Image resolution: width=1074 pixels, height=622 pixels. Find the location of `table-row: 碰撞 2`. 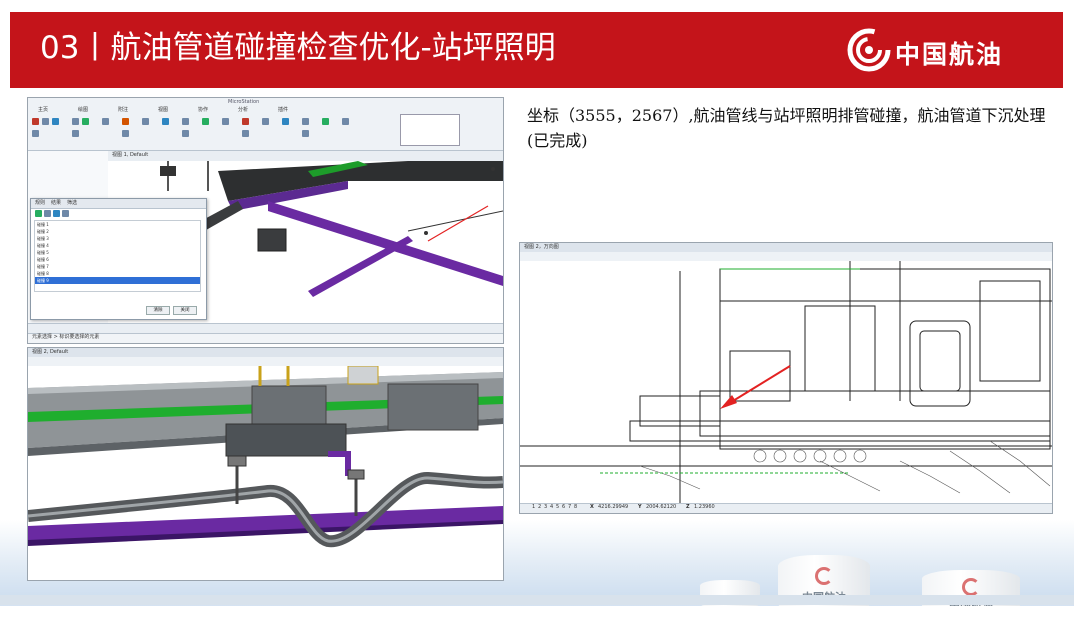

table-row: 碰撞 2 is located at coordinates (117, 231).